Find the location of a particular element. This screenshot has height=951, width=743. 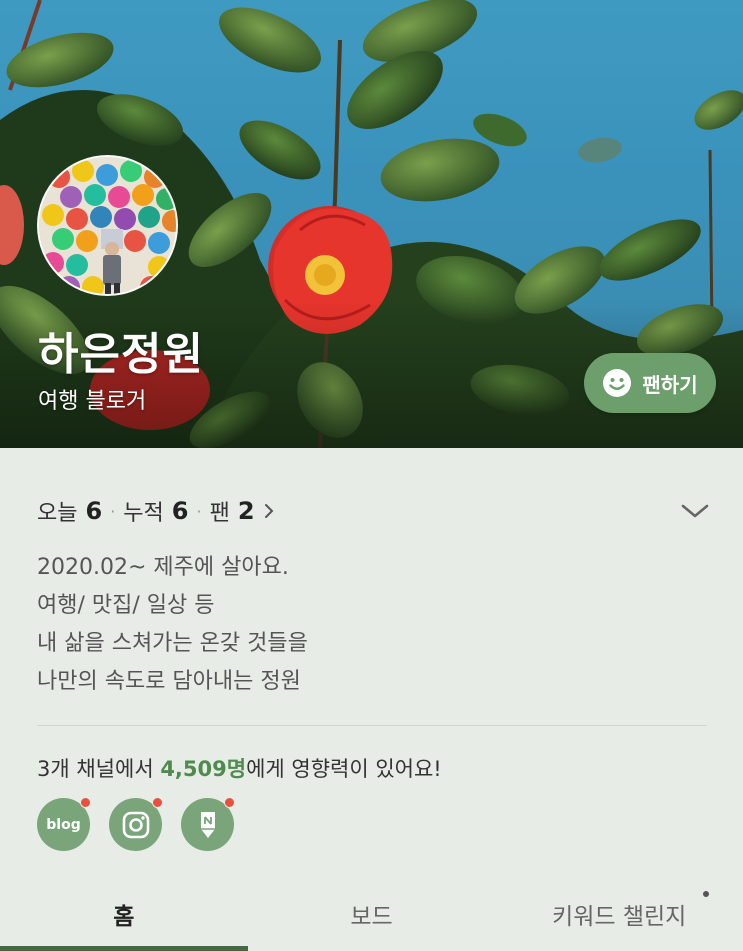

naver-post-icon is located at coordinates (207, 824).